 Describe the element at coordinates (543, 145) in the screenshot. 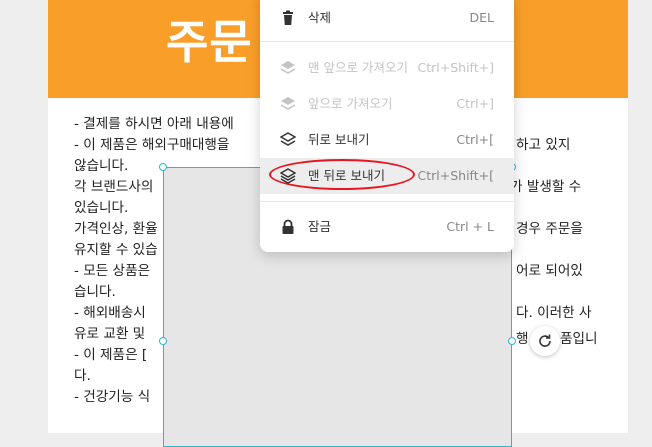

I see `text-fragment: 하고 있지` at that location.